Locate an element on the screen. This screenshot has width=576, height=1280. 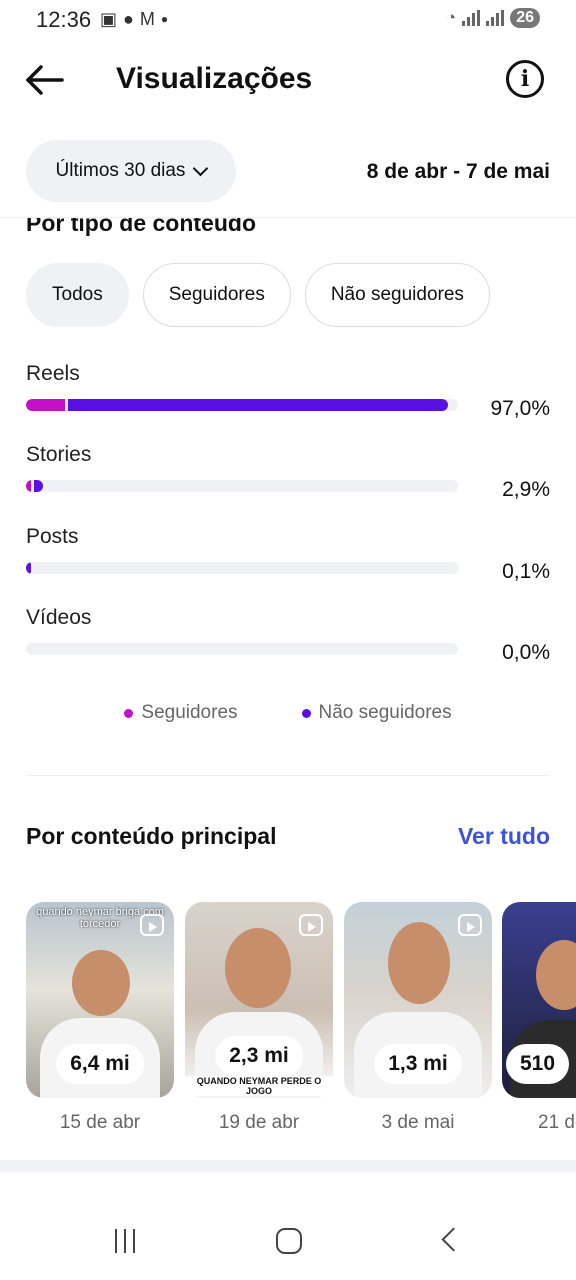
reel-thumbnail: 1,3 mi is located at coordinates (418, 1000).